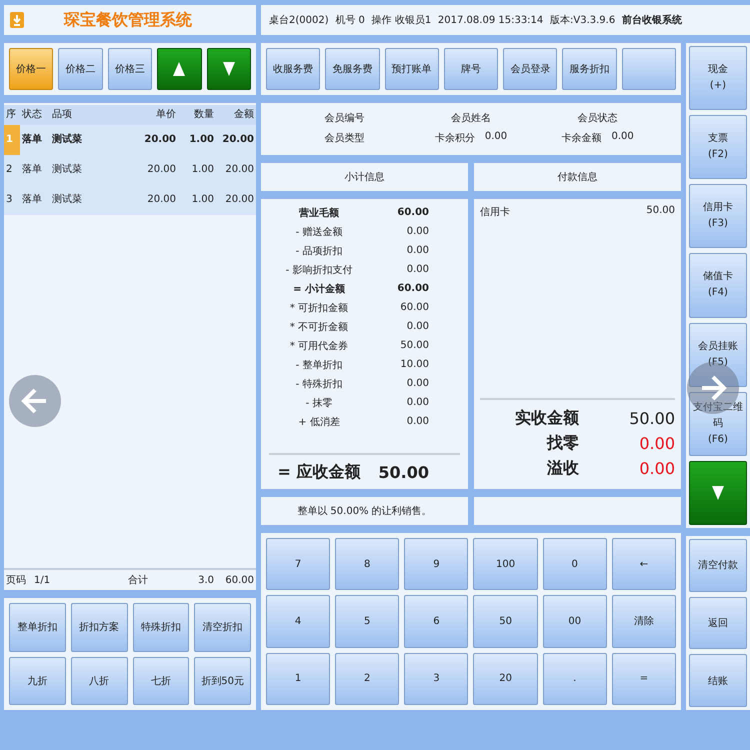  What do you see at coordinates (161, 680) in the screenshot?
I see `discount-button: 七折` at bounding box center [161, 680].